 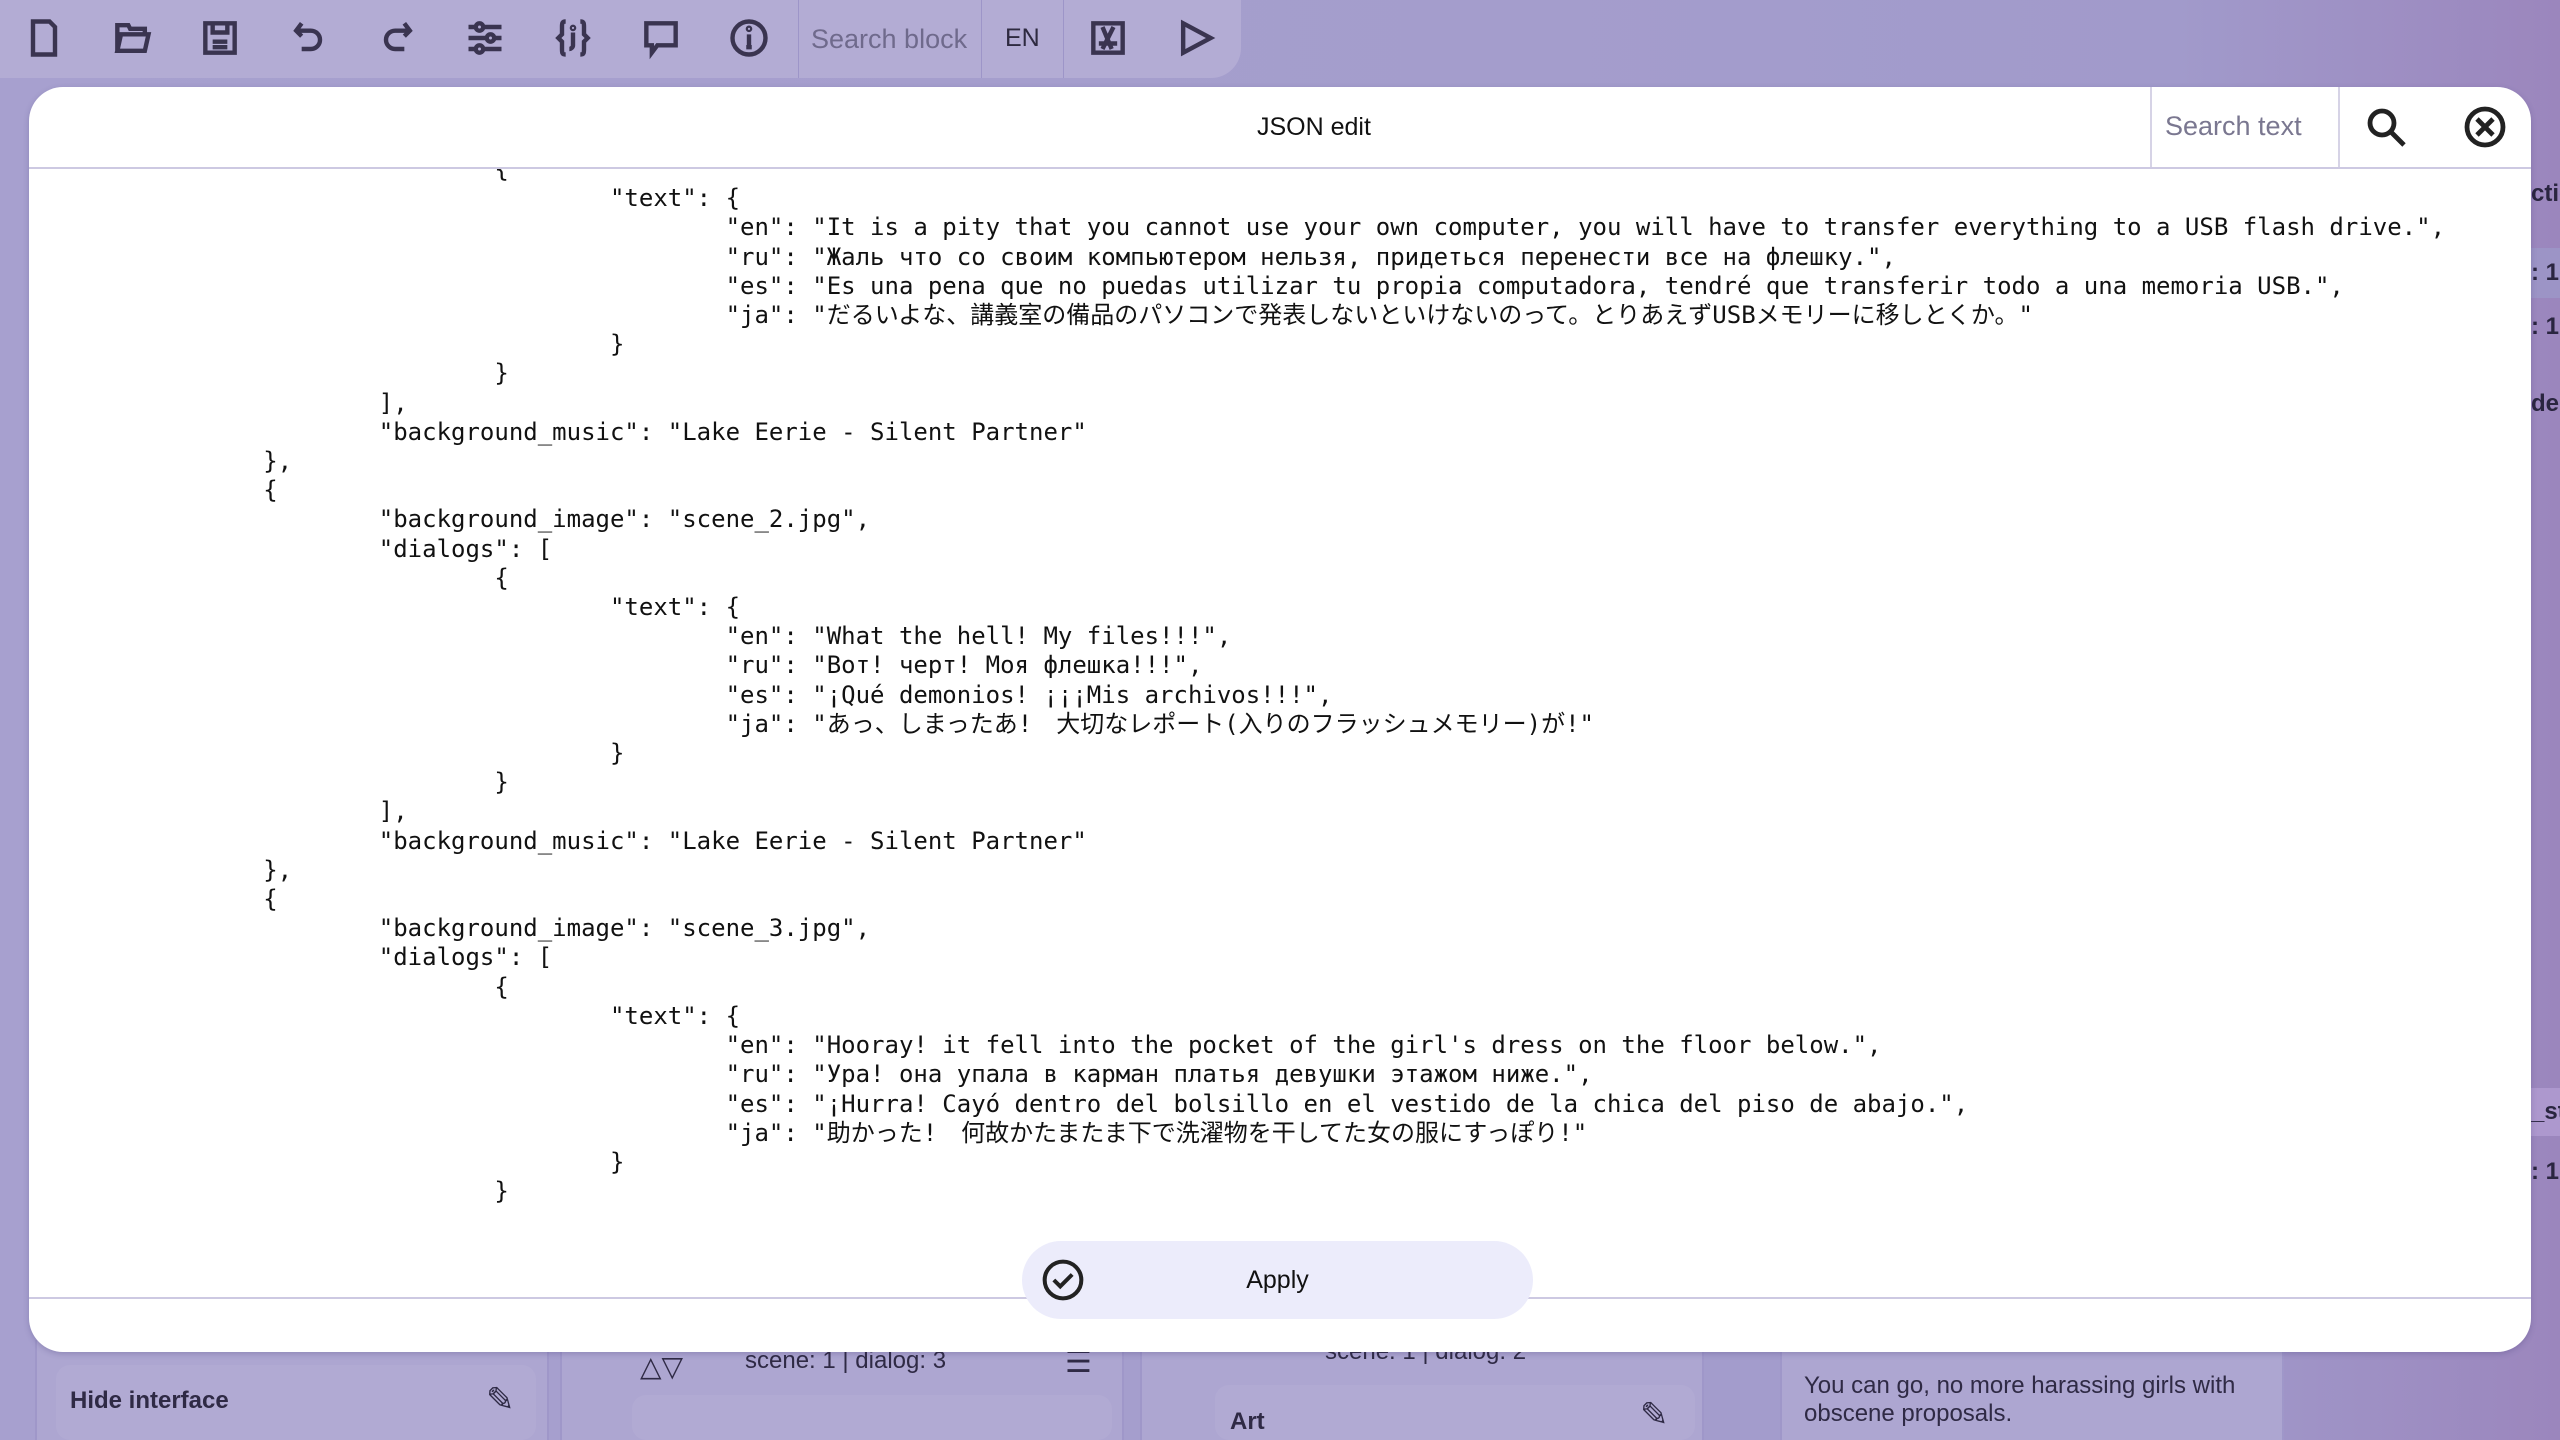 I want to click on close-icon, so click(x=2485, y=127).